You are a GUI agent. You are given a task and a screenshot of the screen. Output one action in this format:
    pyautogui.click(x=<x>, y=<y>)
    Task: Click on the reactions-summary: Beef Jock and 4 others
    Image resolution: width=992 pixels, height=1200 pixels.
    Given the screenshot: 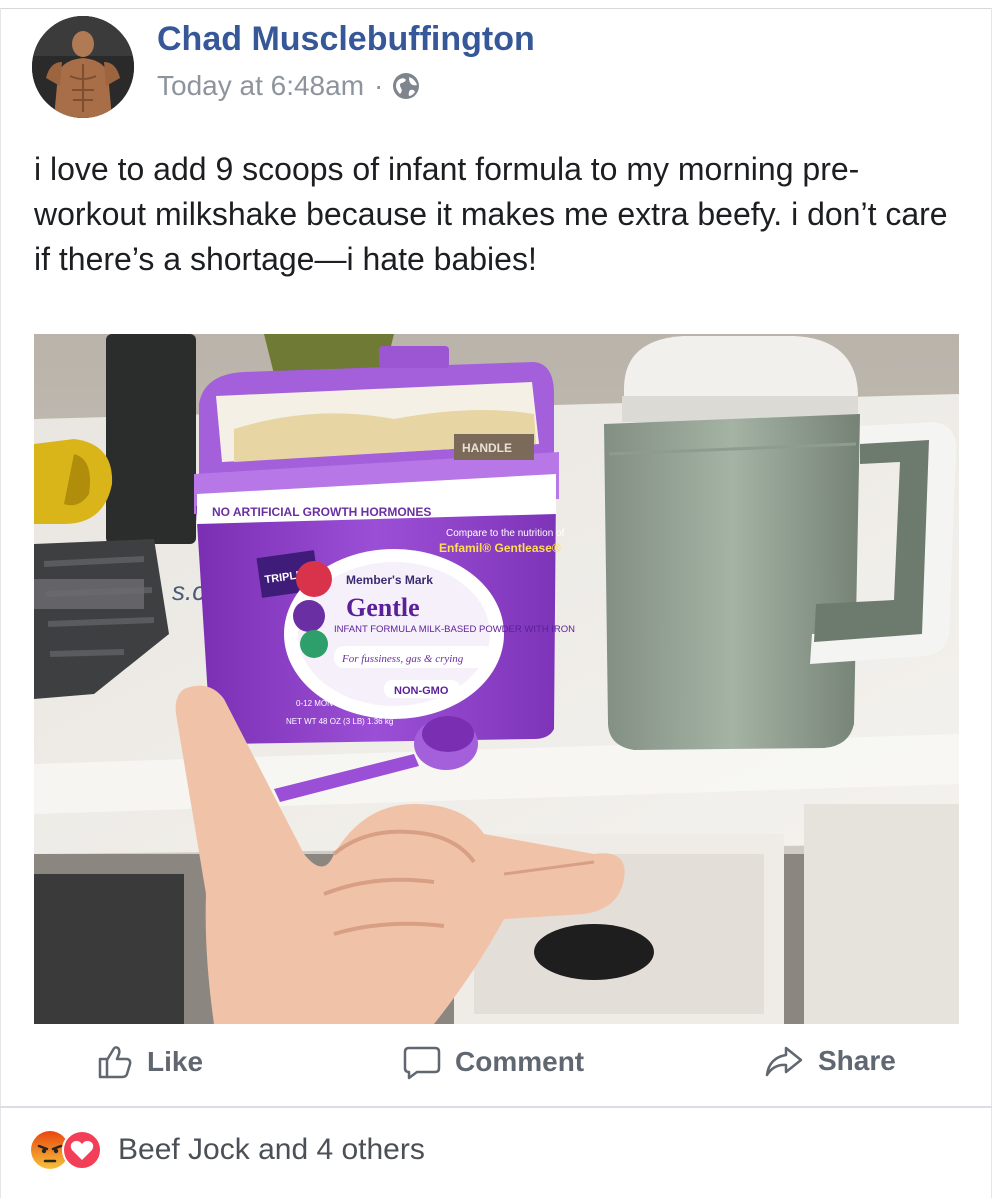 What is the action you would take?
    pyautogui.click(x=227, y=1150)
    